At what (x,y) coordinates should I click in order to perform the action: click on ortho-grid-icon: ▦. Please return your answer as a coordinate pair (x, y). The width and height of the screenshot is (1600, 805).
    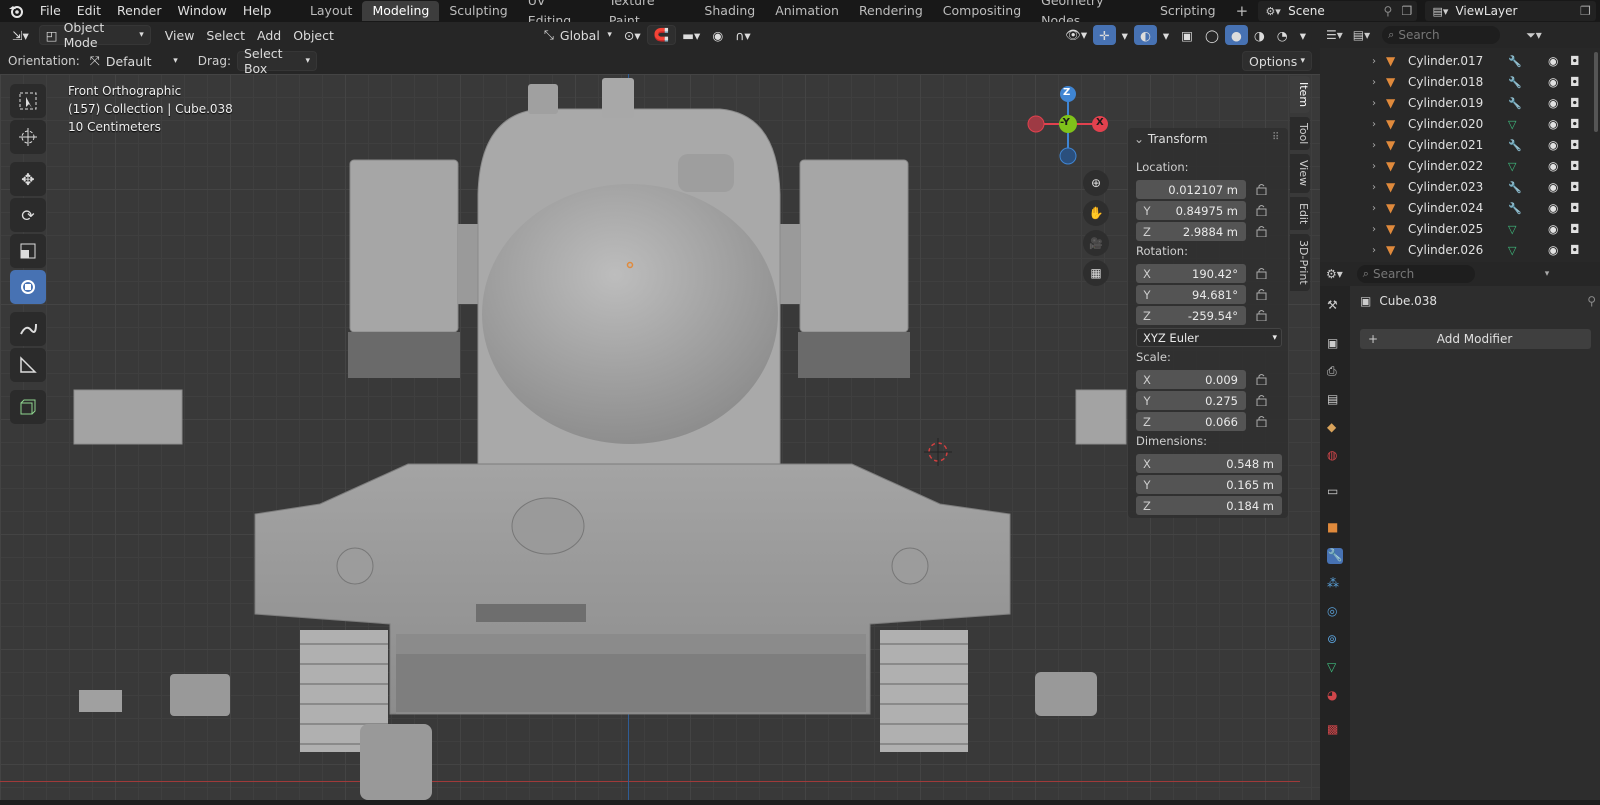
    Looking at the image, I should click on (1096, 273).